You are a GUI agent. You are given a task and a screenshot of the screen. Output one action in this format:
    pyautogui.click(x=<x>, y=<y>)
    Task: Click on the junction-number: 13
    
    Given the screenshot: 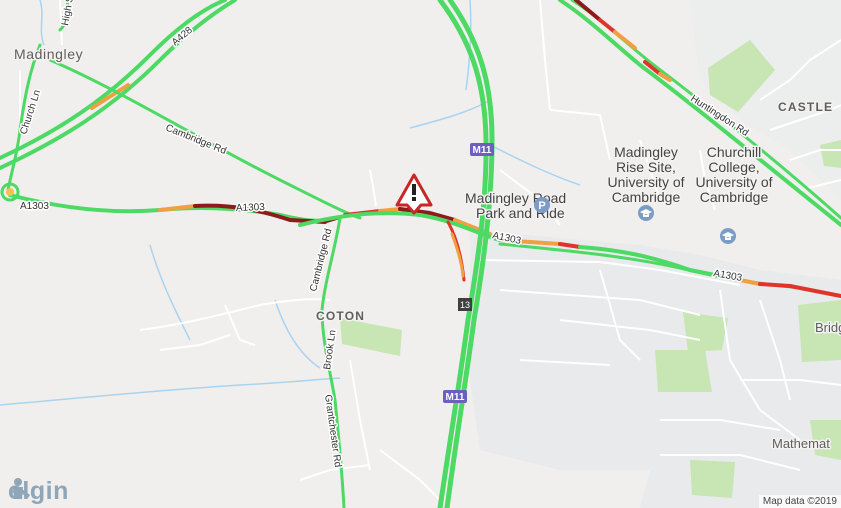 What is the action you would take?
    pyautogui.click(x=465, y=304)
    